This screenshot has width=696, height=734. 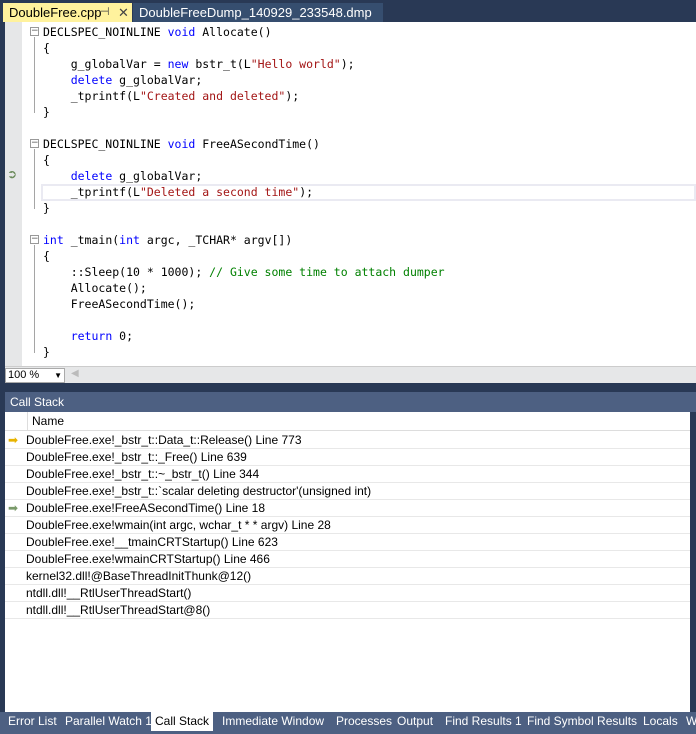 I want to click on code-token: 0;, so click(x=123, y=336).